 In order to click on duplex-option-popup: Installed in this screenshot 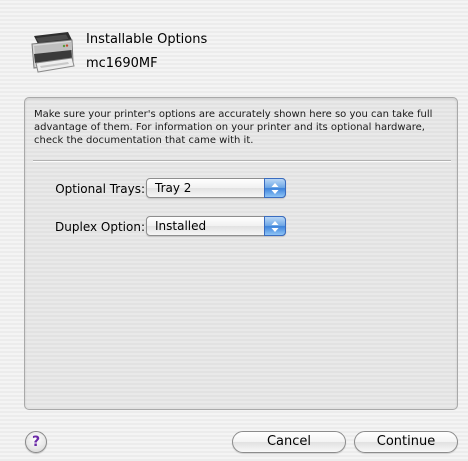, I will do `click(216, 226)`.